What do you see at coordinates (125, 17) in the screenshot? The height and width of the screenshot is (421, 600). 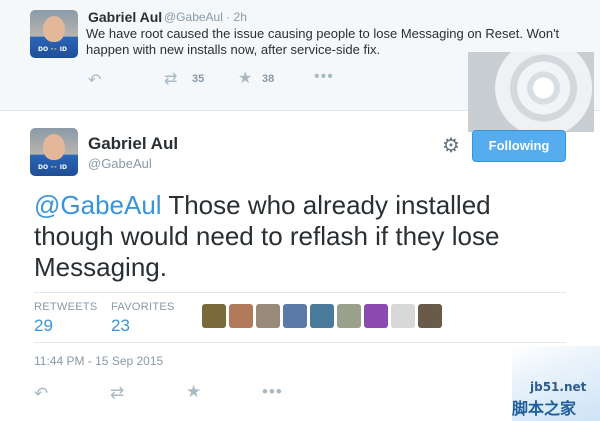 I see `parent-author-name: Gabriel Aul` at bounding box center [125, 17].